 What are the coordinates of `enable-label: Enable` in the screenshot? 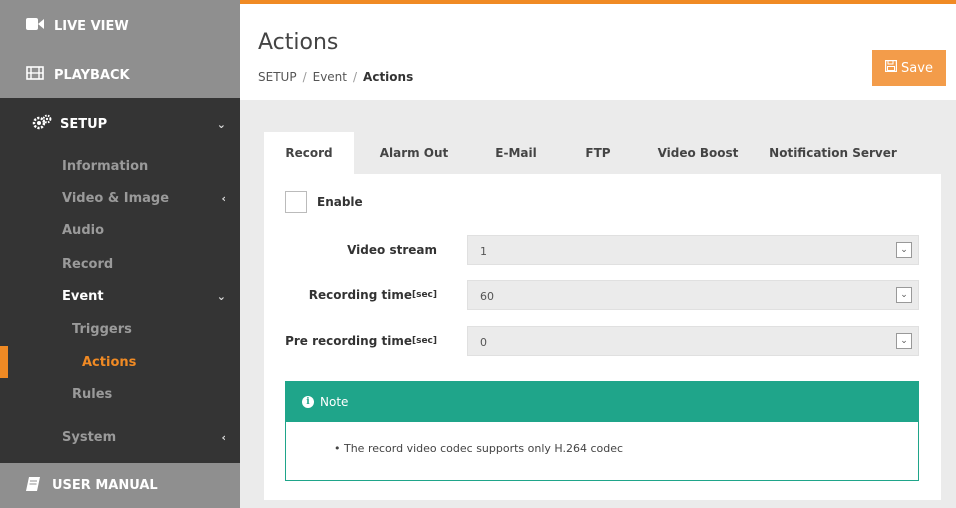 It's located at (340, 202).